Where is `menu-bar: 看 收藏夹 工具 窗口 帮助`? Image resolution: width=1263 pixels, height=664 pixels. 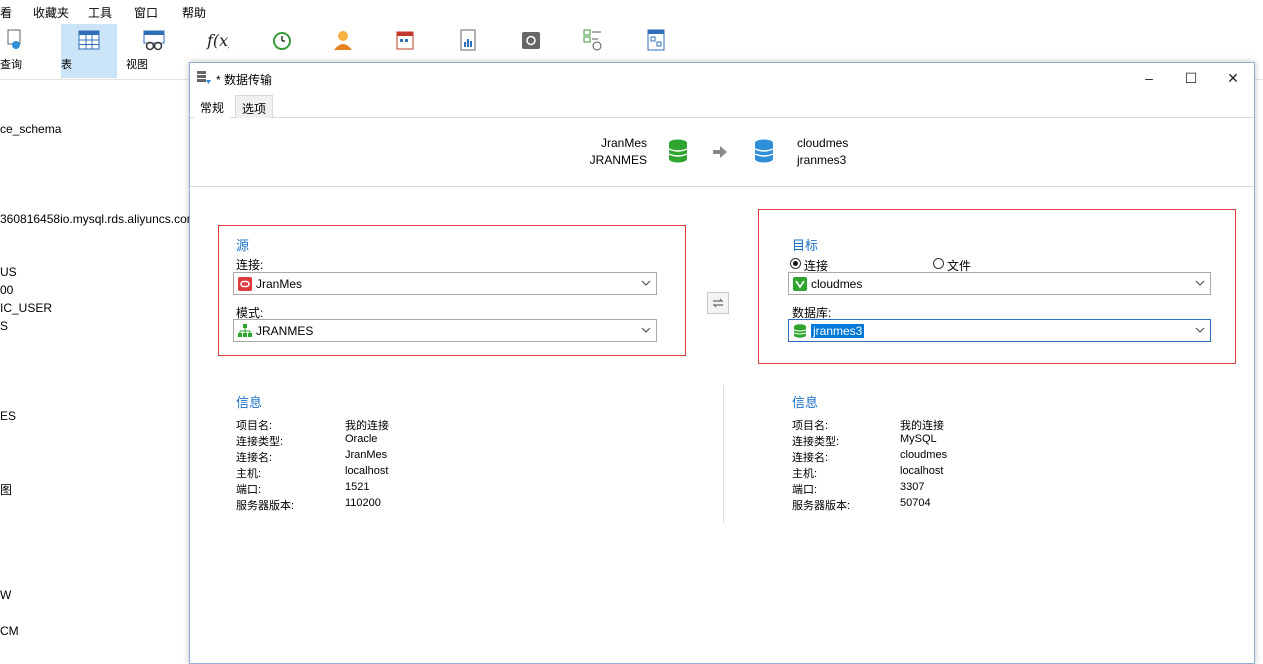
menu-bar: 看 收藏夹 工具 窗口 帮助 is located at coordinates (631, 11).